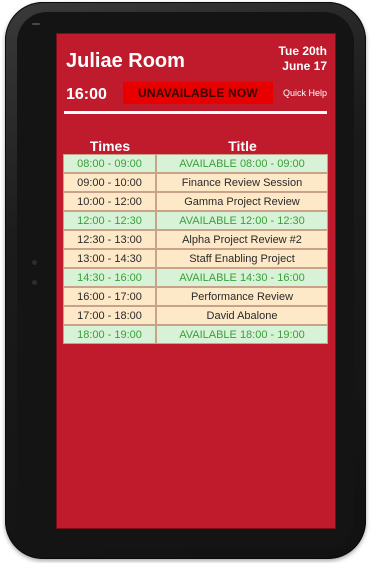  I want to click on availability-status-badge: UNAVAILABLE NOW, so click(198, 93).